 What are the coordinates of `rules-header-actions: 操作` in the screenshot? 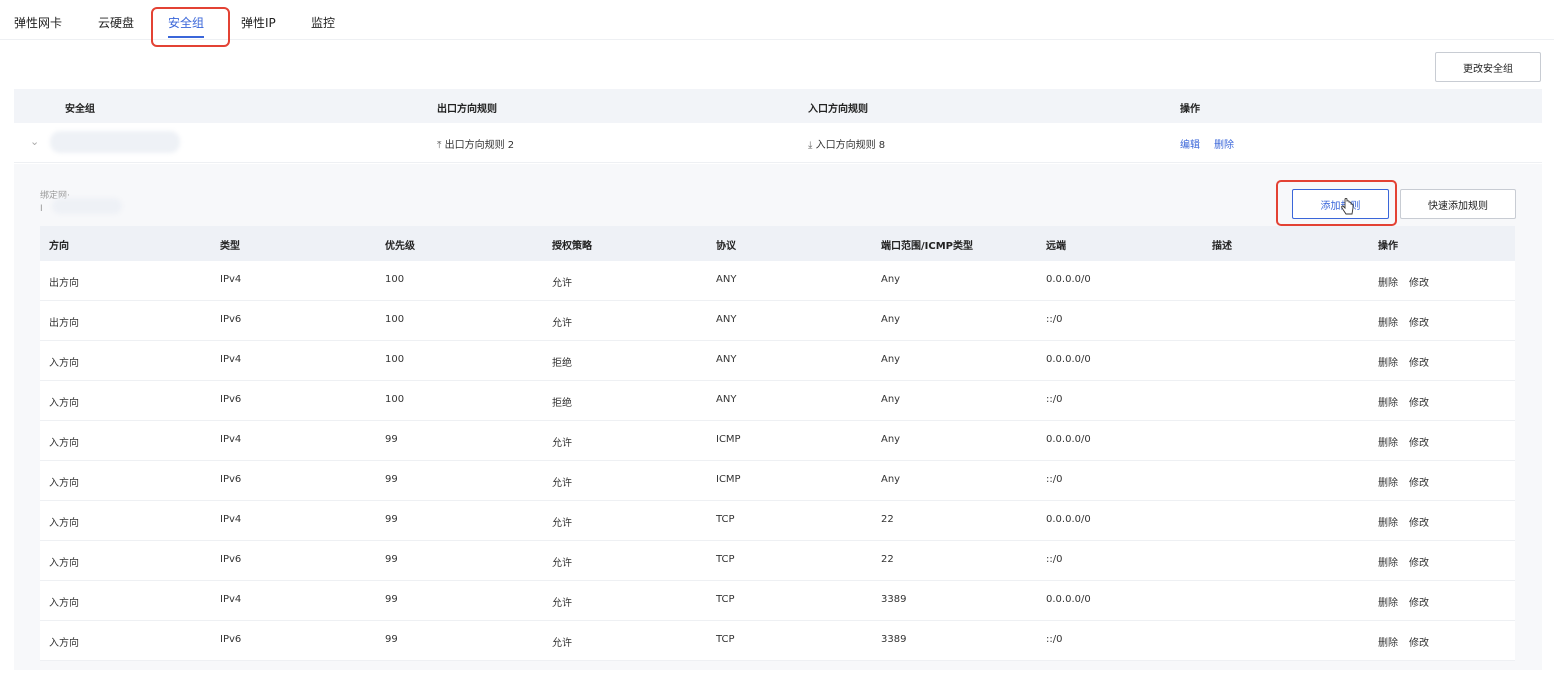 It's located at (1388, 246).